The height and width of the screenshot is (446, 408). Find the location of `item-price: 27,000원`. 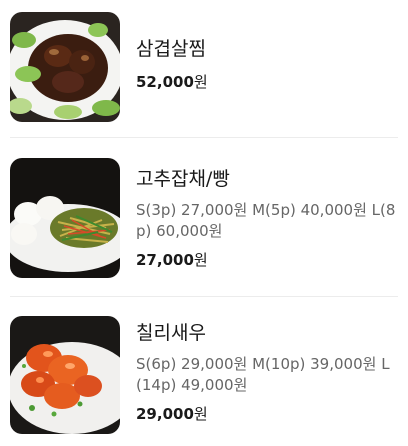

item-price: 27,000원 is located at coordinates (268, 260).